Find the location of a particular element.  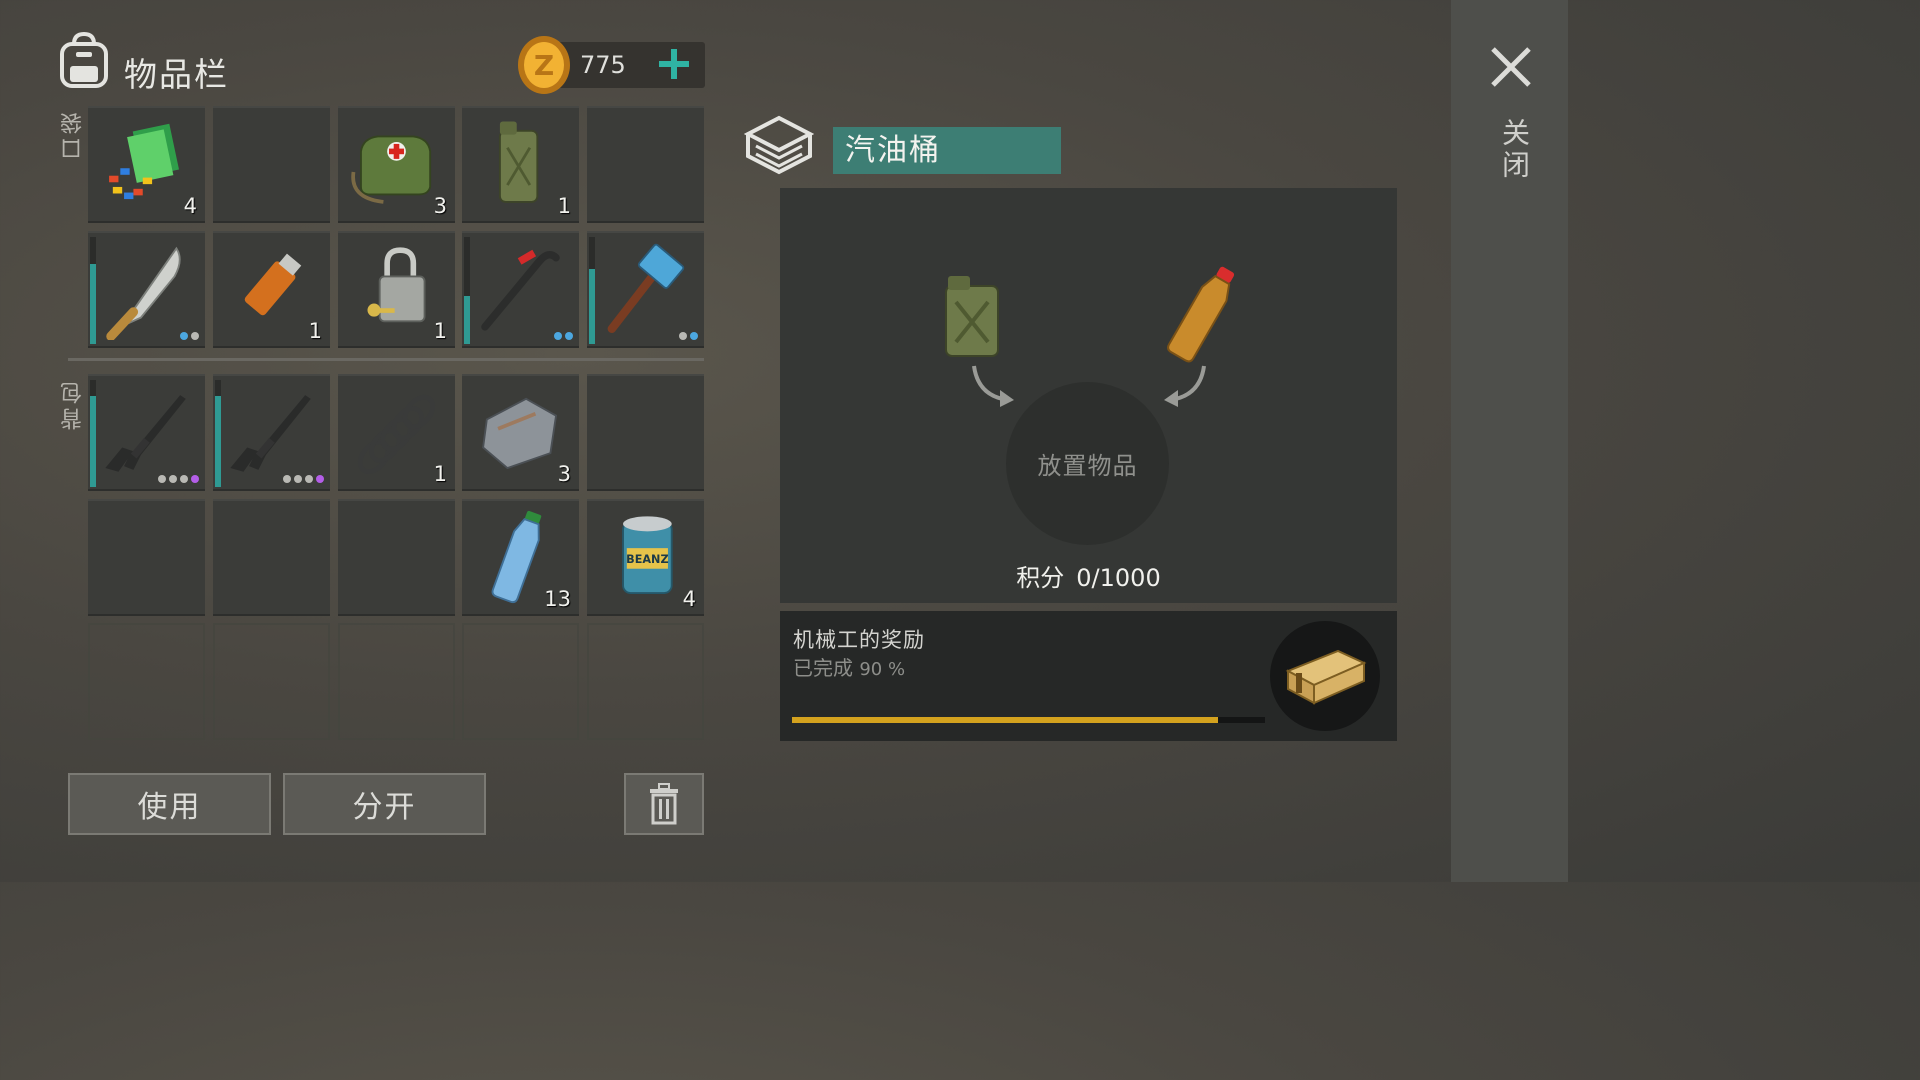

fuel-bottle-icon is located at coordinates (1201, 314).